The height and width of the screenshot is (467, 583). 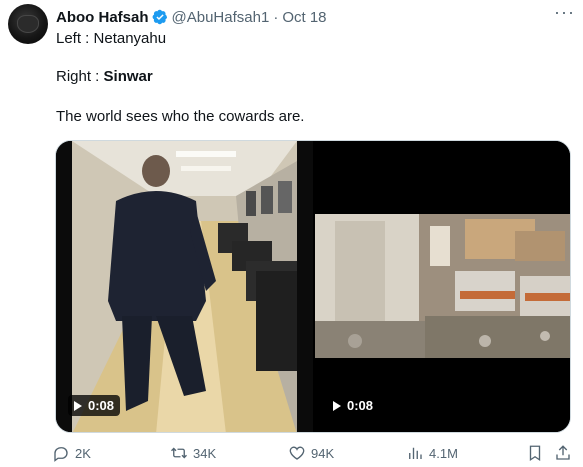 I want to click on tweet-date: Oct 18, so click(x=304, y=17).